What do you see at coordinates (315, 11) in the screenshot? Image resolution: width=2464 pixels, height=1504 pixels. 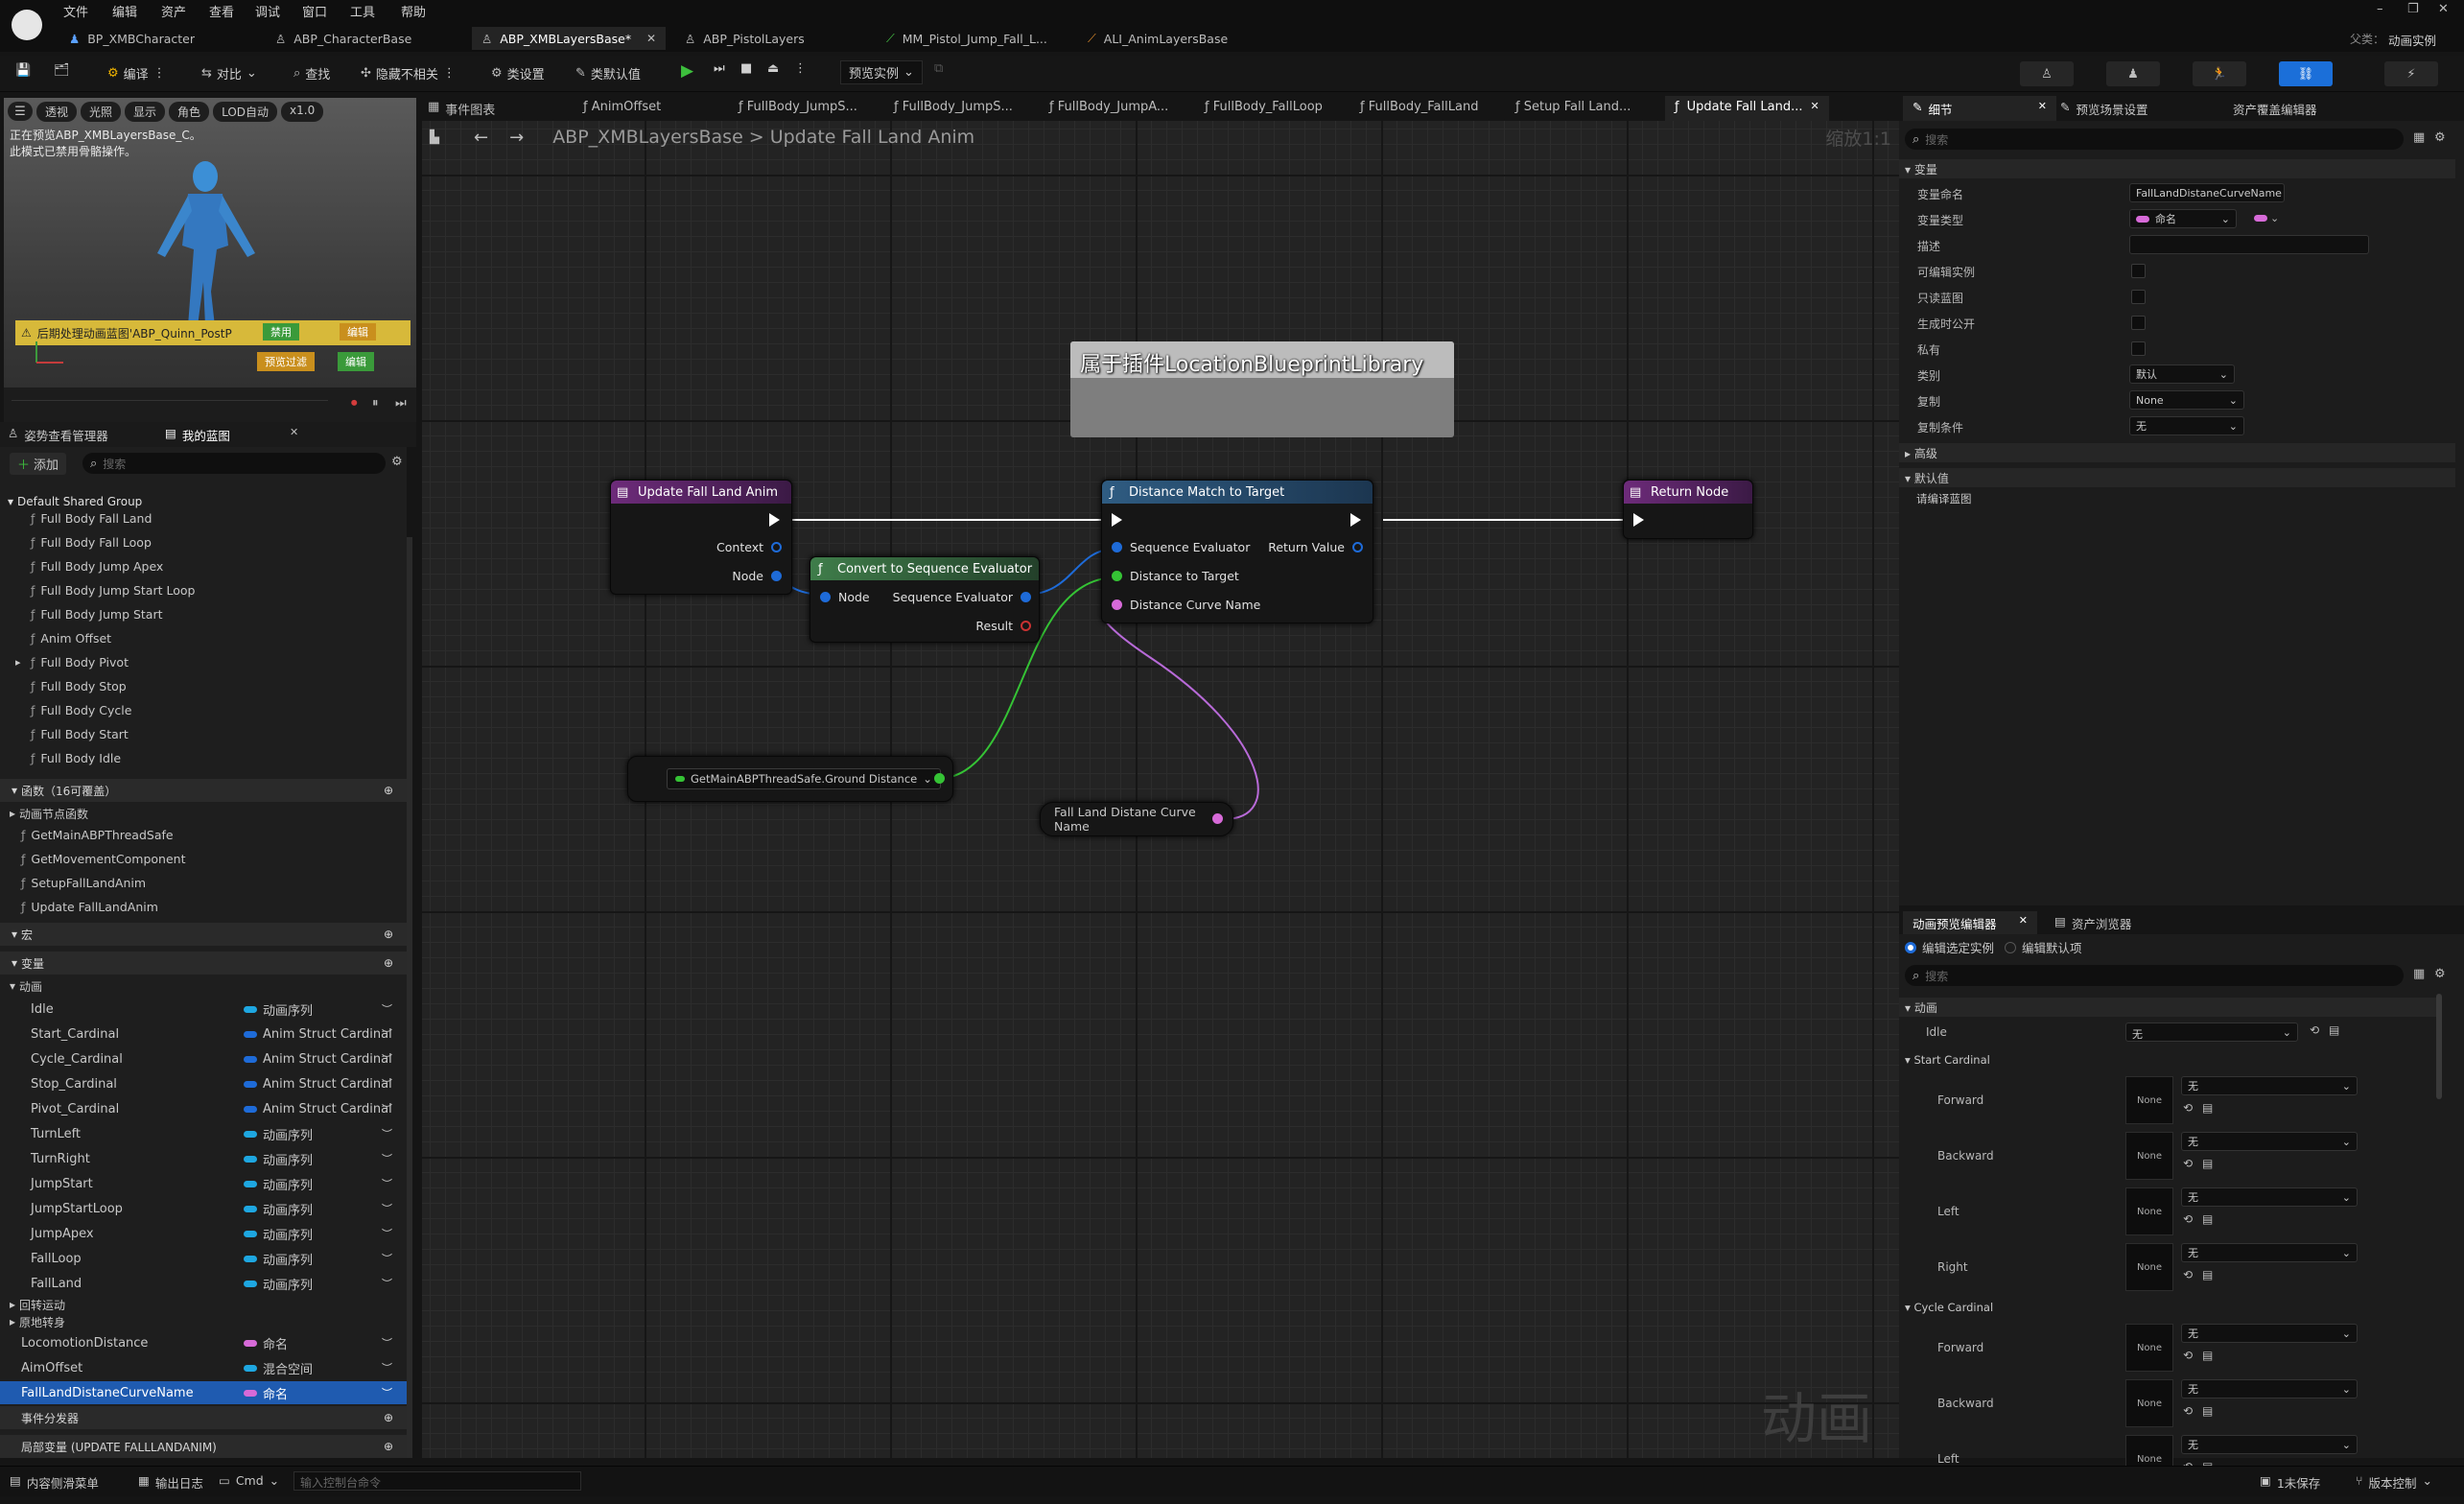 I see `menu-window: 窗口` at bounding box center [315, 11].